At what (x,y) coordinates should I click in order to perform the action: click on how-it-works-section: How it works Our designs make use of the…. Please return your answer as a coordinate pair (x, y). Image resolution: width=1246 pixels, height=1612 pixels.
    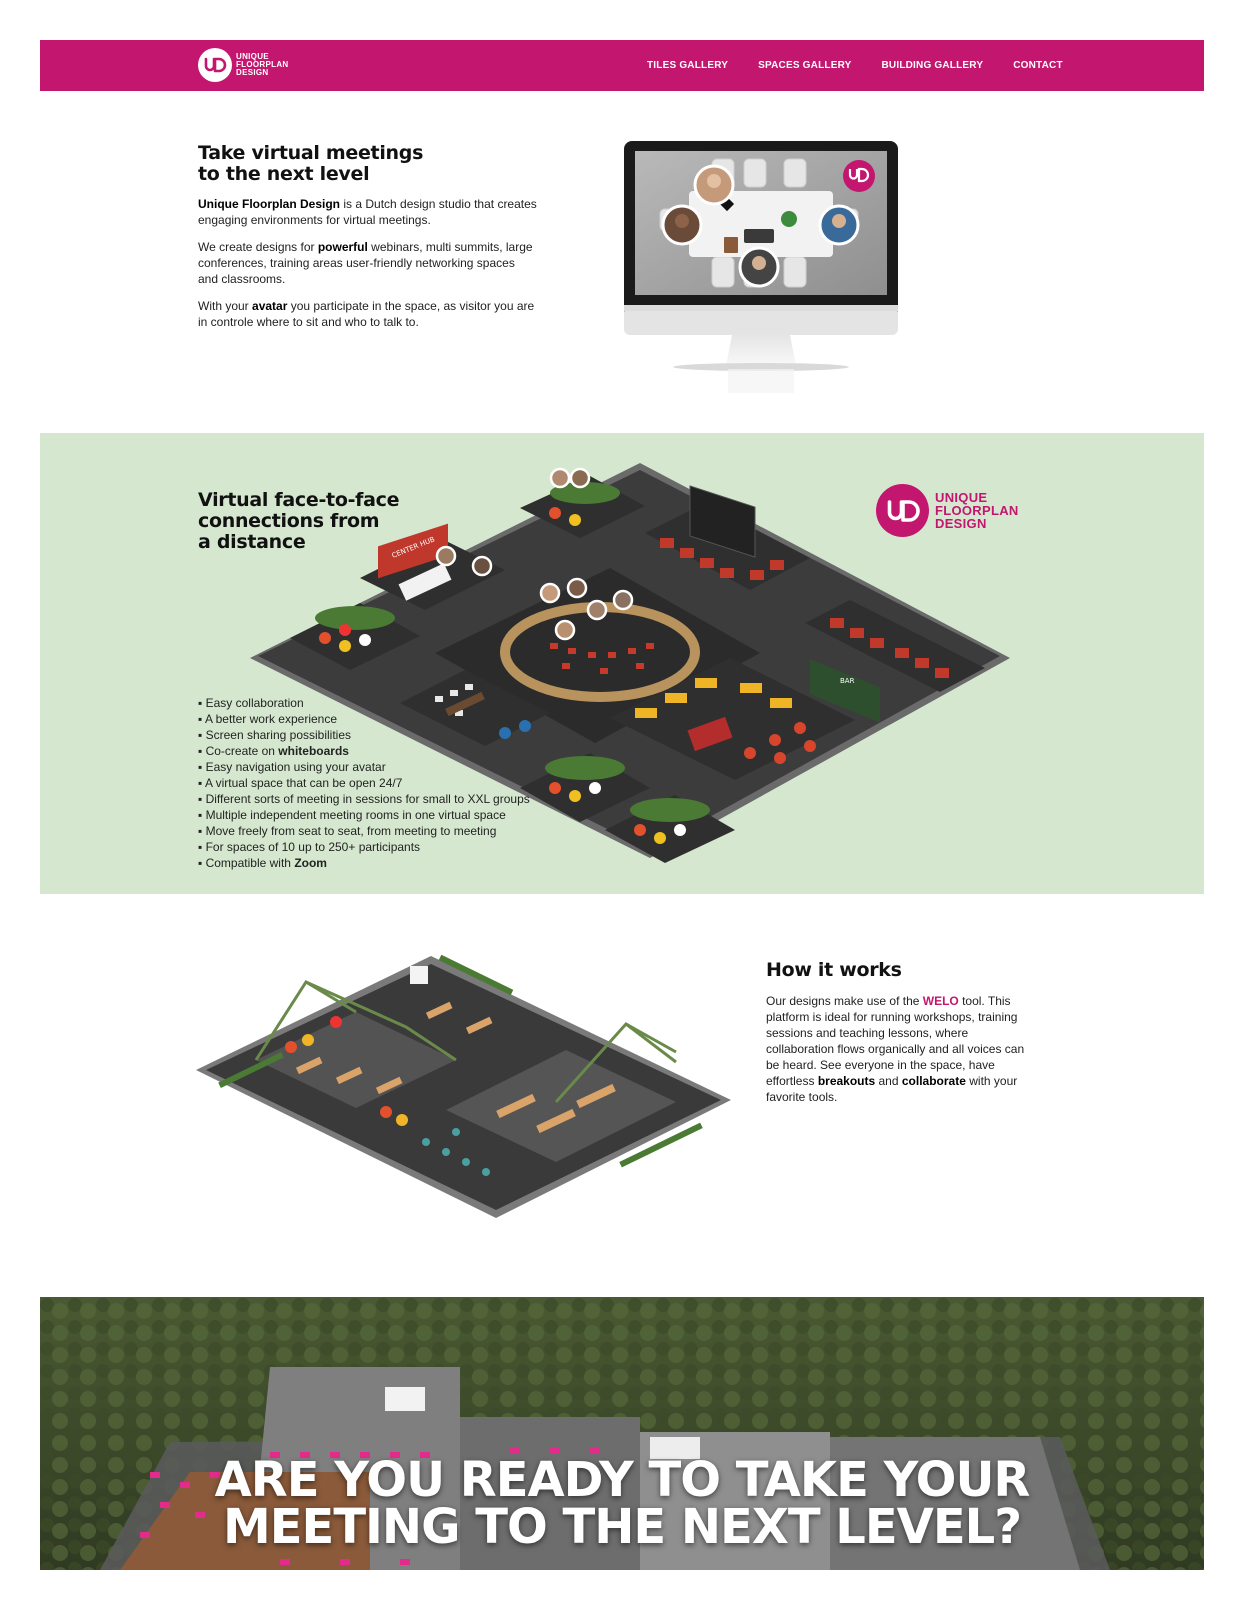
    Looking at the image, I should click on (901, 1032).